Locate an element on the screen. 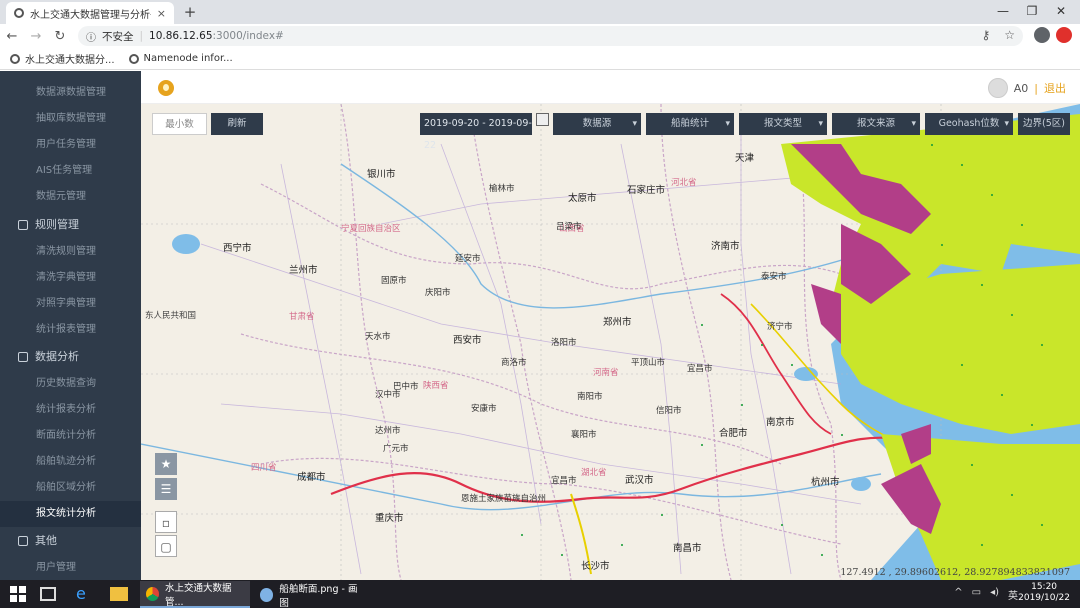 Image resolution: width=1080 pixels, height=609 pixels. group-label: 其他 is located at coordinates (46, 540).